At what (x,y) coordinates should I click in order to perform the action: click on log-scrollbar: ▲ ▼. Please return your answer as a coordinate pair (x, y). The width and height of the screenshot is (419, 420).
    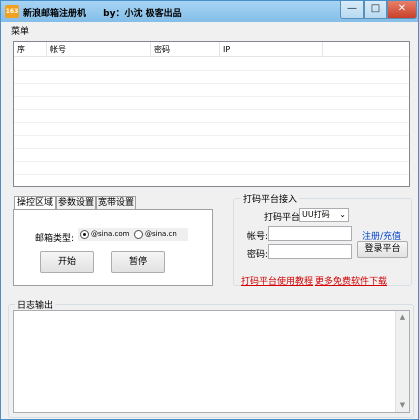
    Looking at the image, I should click on (402, 361).